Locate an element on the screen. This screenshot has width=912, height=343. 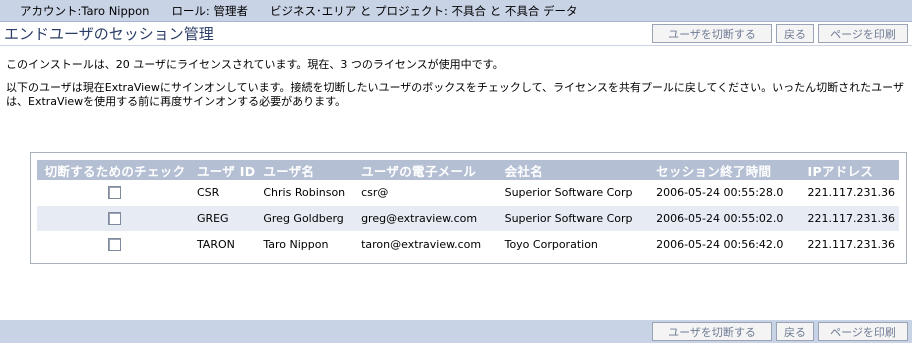
cell-user-name: Chris Robinson is located at coordinates (308, 193).